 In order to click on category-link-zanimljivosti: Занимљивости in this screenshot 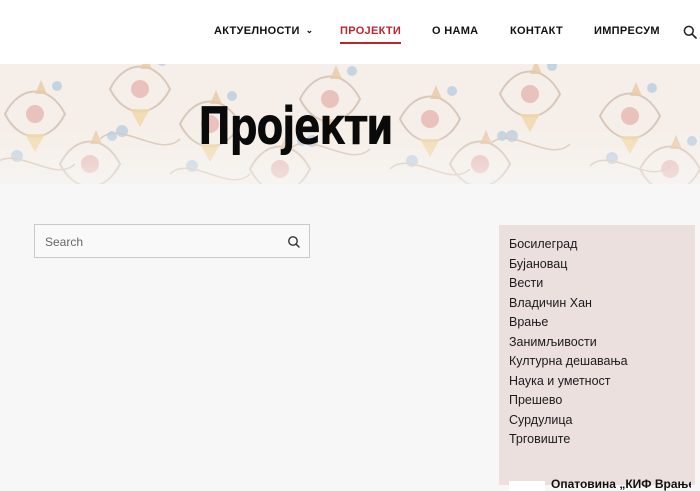, I will do `click(568, 345)`.